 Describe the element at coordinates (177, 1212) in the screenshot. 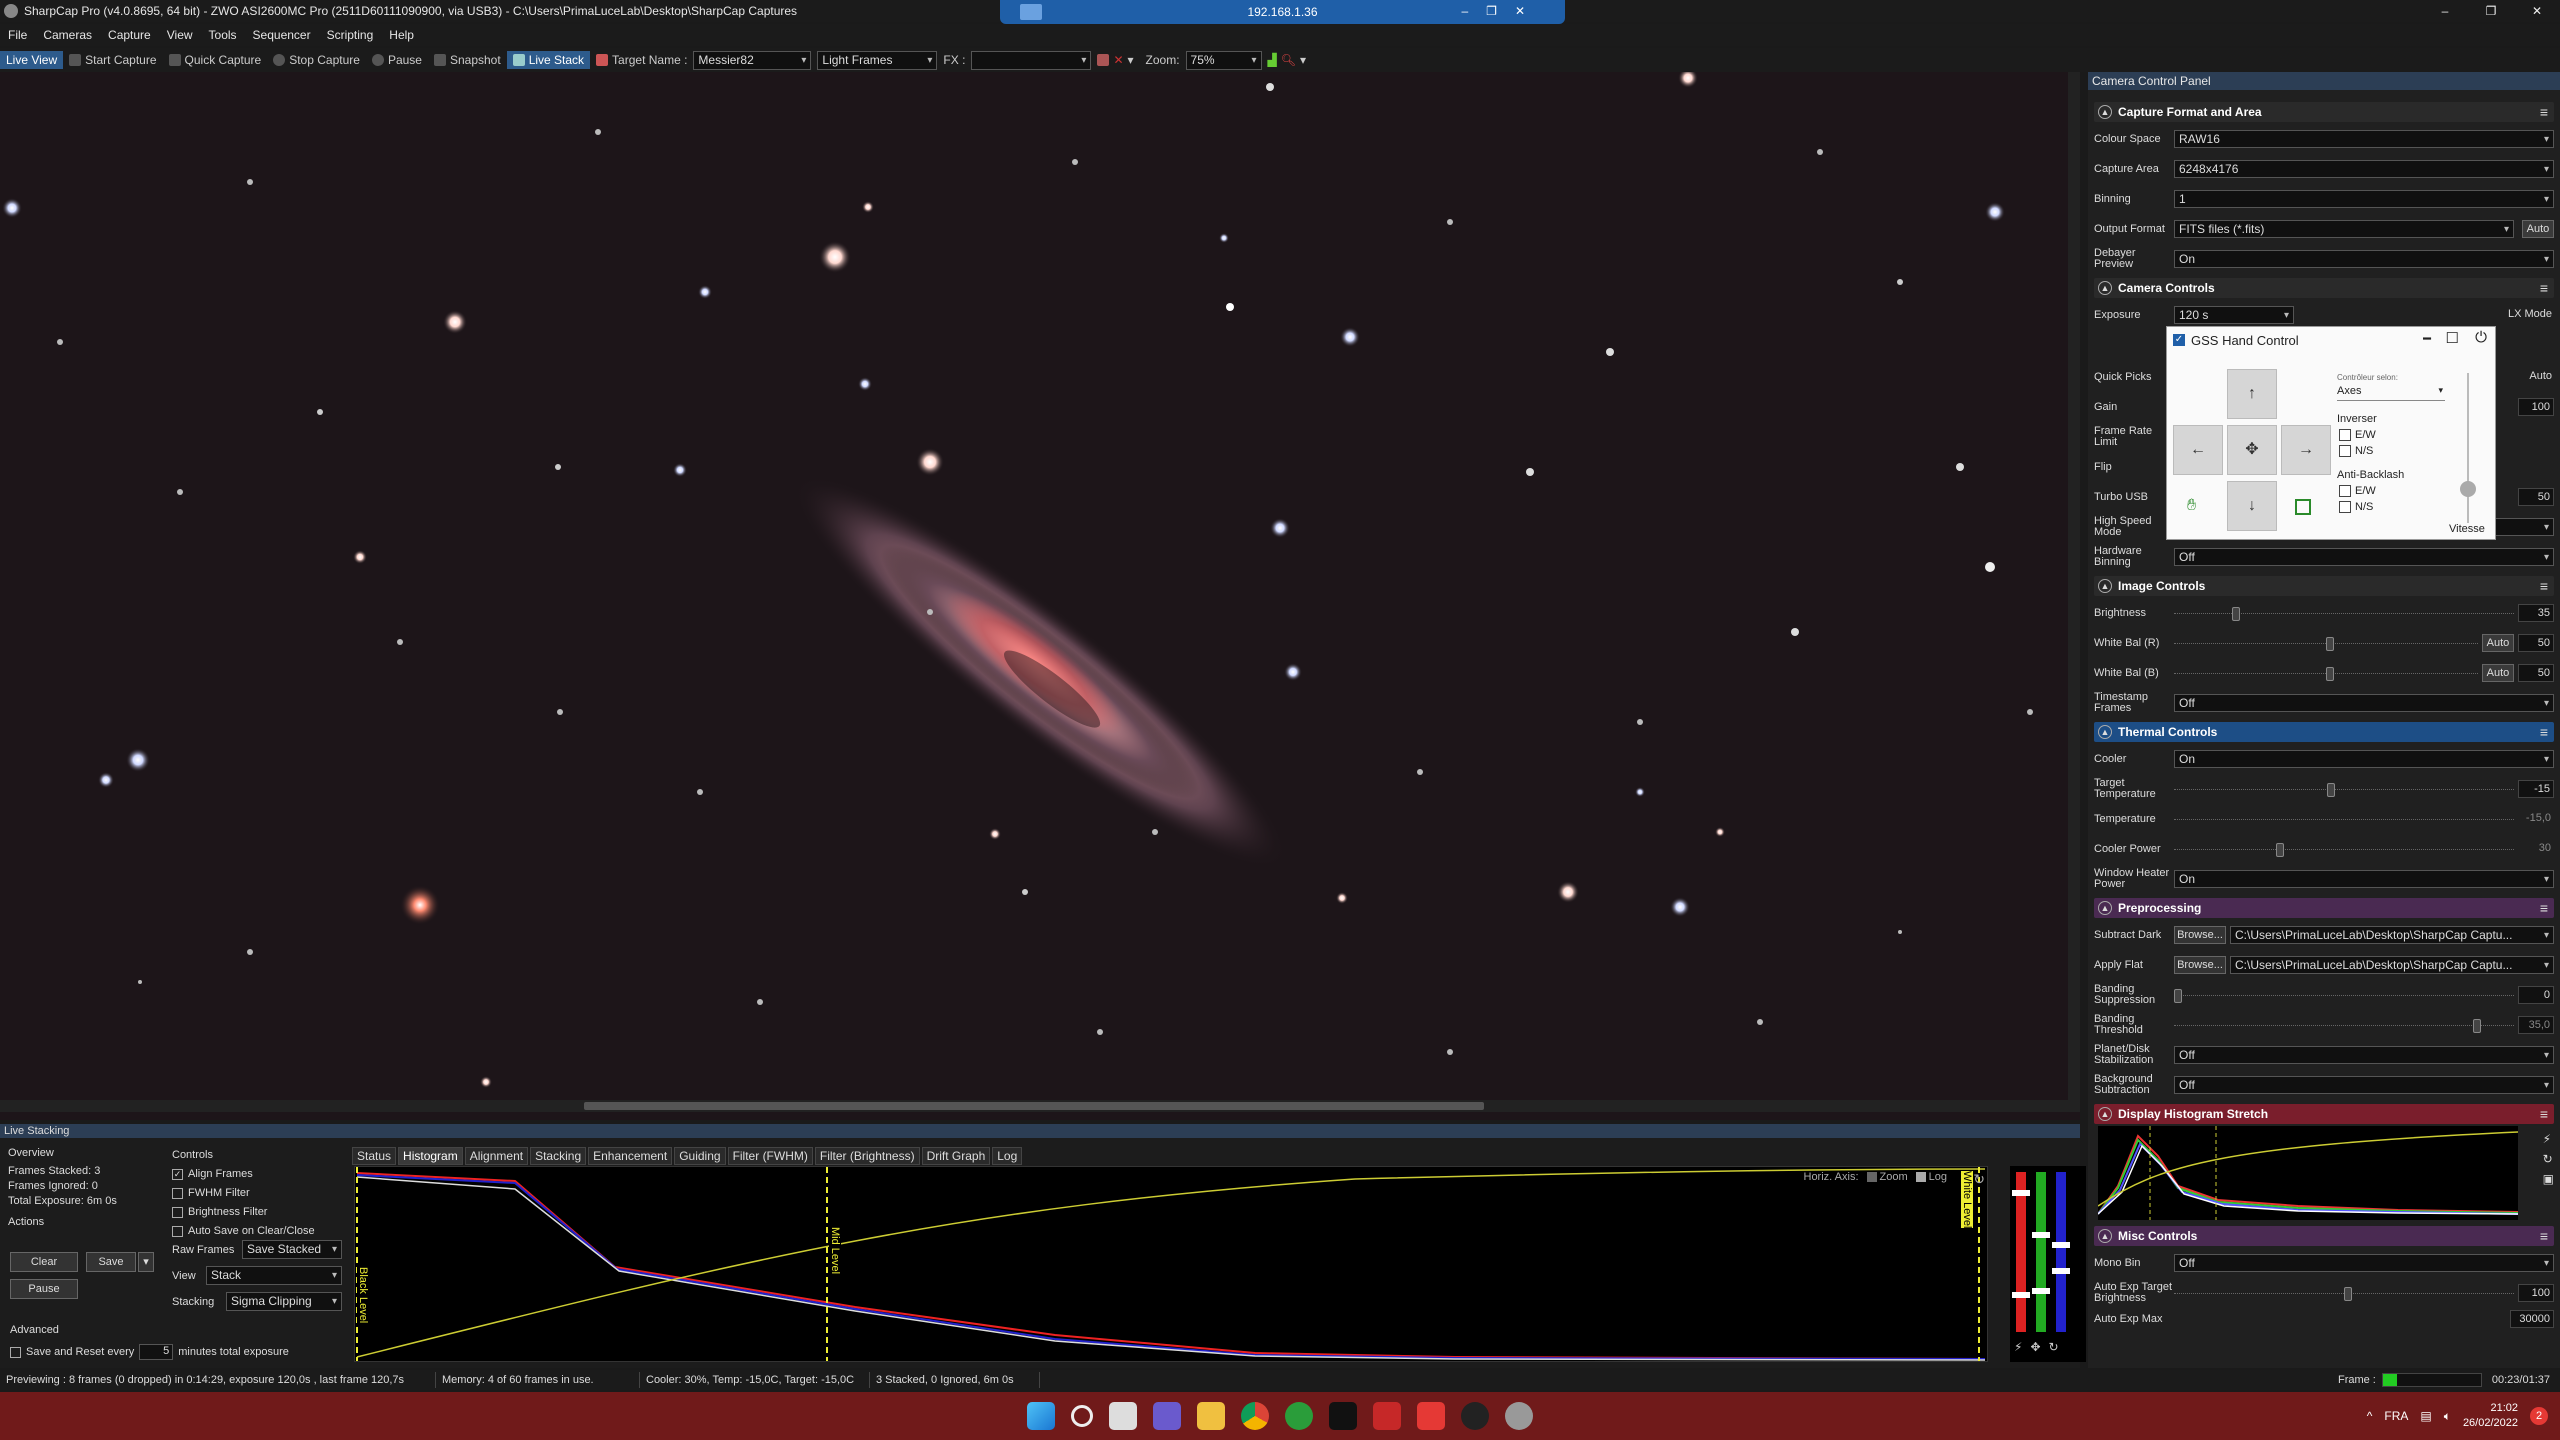

I see `brightness-filter-checkbox` at that location.